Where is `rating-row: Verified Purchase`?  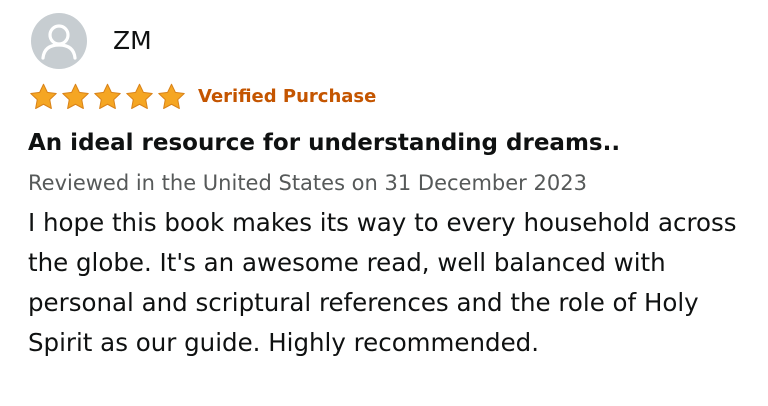 rating-row: Verified Purchase is located at coordinates (202, 97).